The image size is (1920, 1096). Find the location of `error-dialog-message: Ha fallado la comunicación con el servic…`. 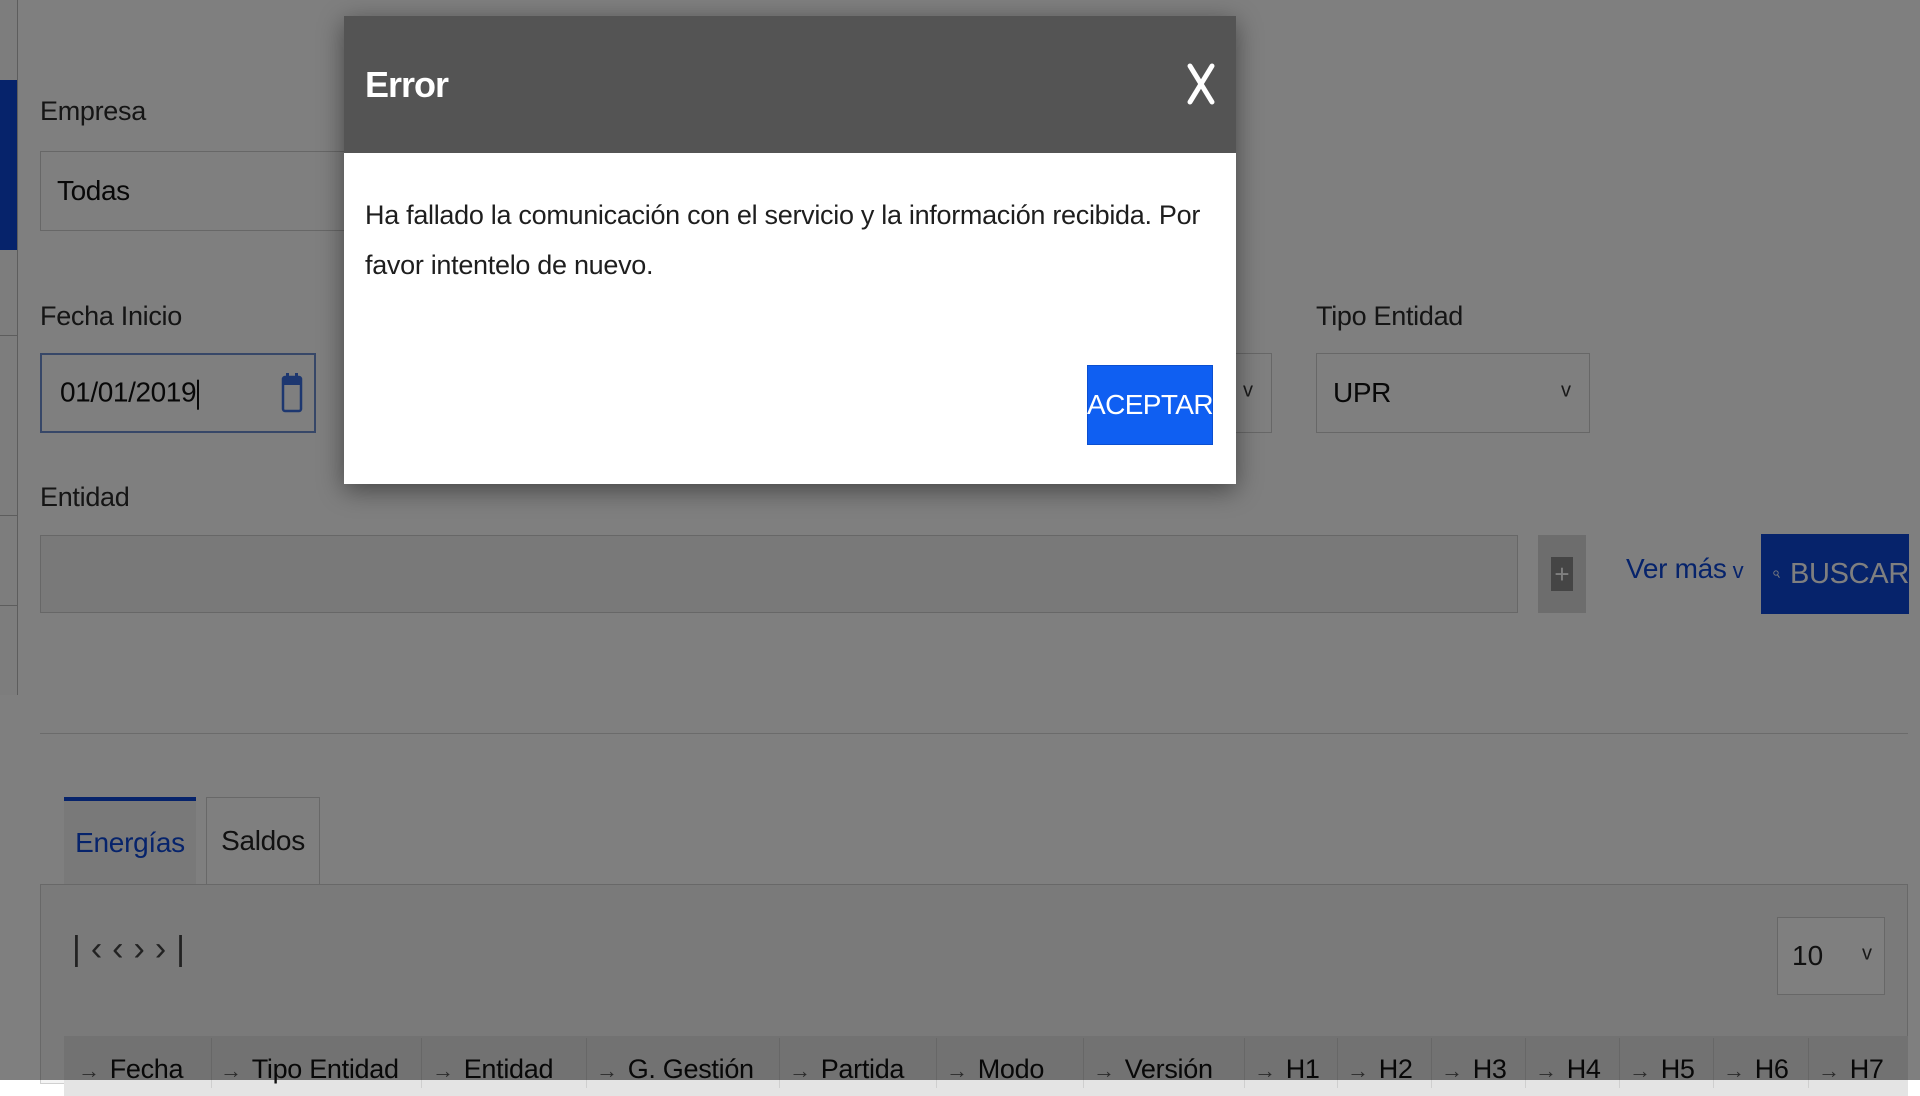

error-dialog-message: Ha fallado la comunicación con el servic… is located at coordinates (783, 240).